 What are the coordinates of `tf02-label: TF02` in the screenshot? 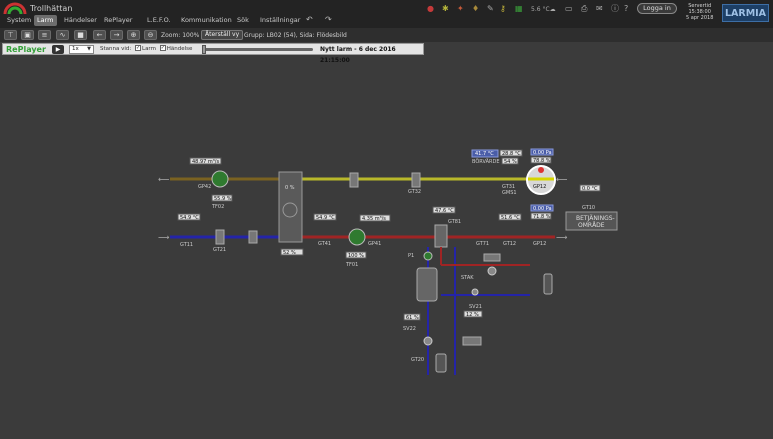 It's located at (217, 207).